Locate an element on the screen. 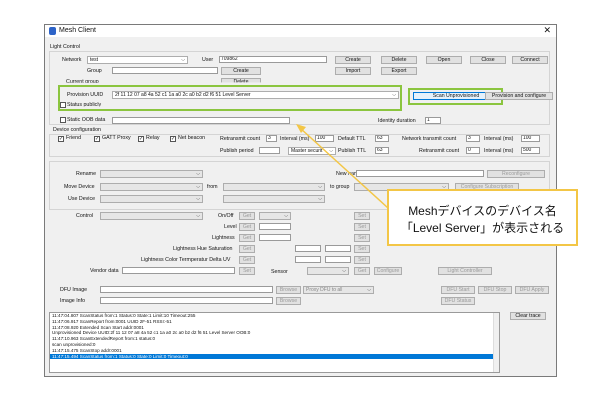 This screenshot has height=400, width=600. annotation-callout: Meshデバイスのデバイス名 「Level Server」が表示される is located at coordinates (482, 217).